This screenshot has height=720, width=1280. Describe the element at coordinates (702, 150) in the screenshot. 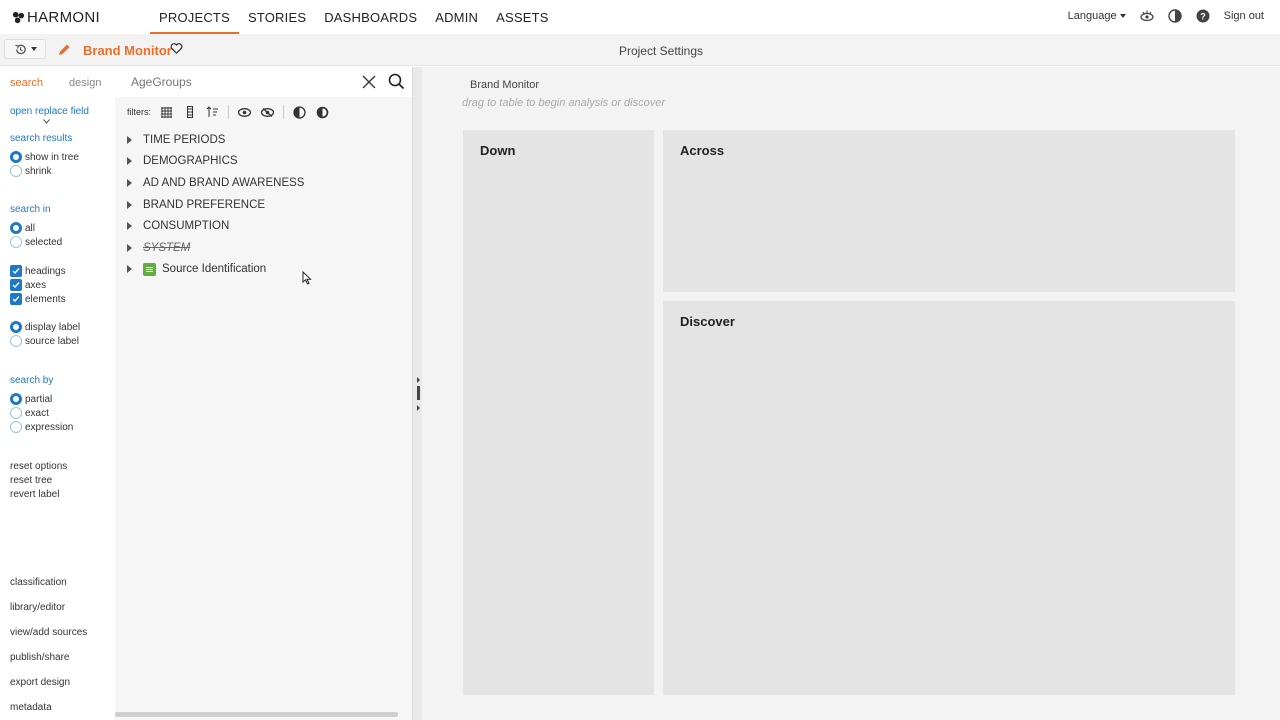

I see `across-label: Across` at that location.